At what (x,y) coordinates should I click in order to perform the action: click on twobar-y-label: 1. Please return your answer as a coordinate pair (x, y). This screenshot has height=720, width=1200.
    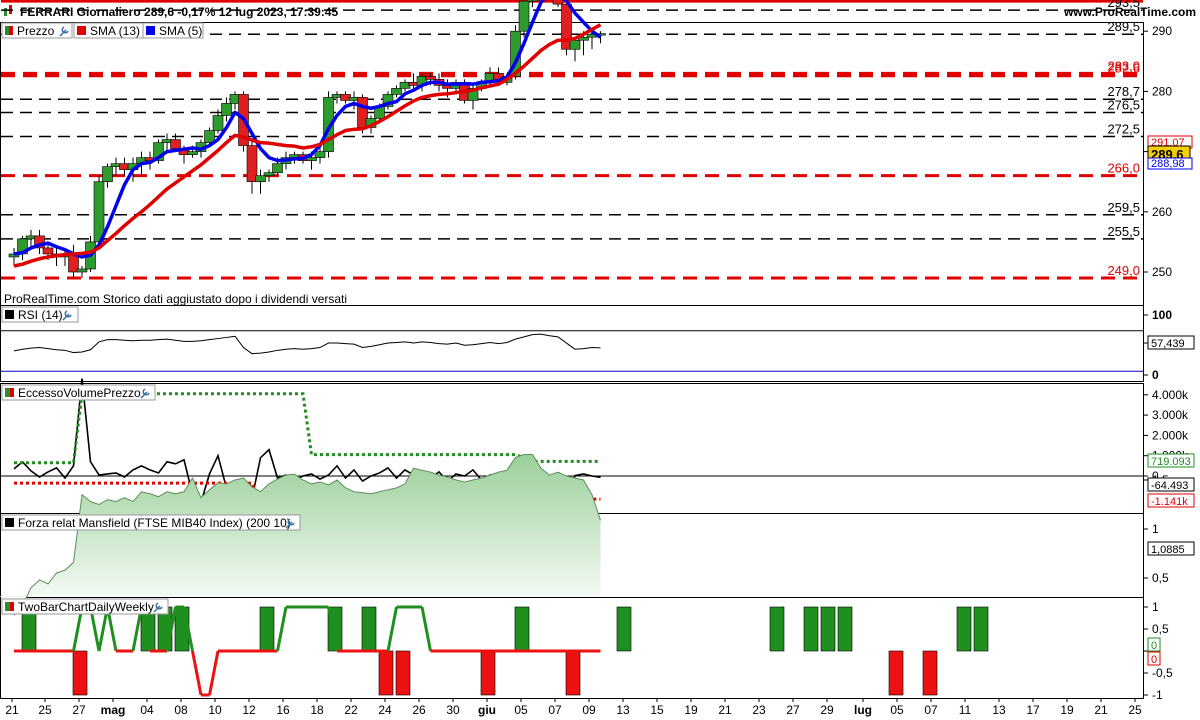
    Looking at the image, I should click on (1155, 607).